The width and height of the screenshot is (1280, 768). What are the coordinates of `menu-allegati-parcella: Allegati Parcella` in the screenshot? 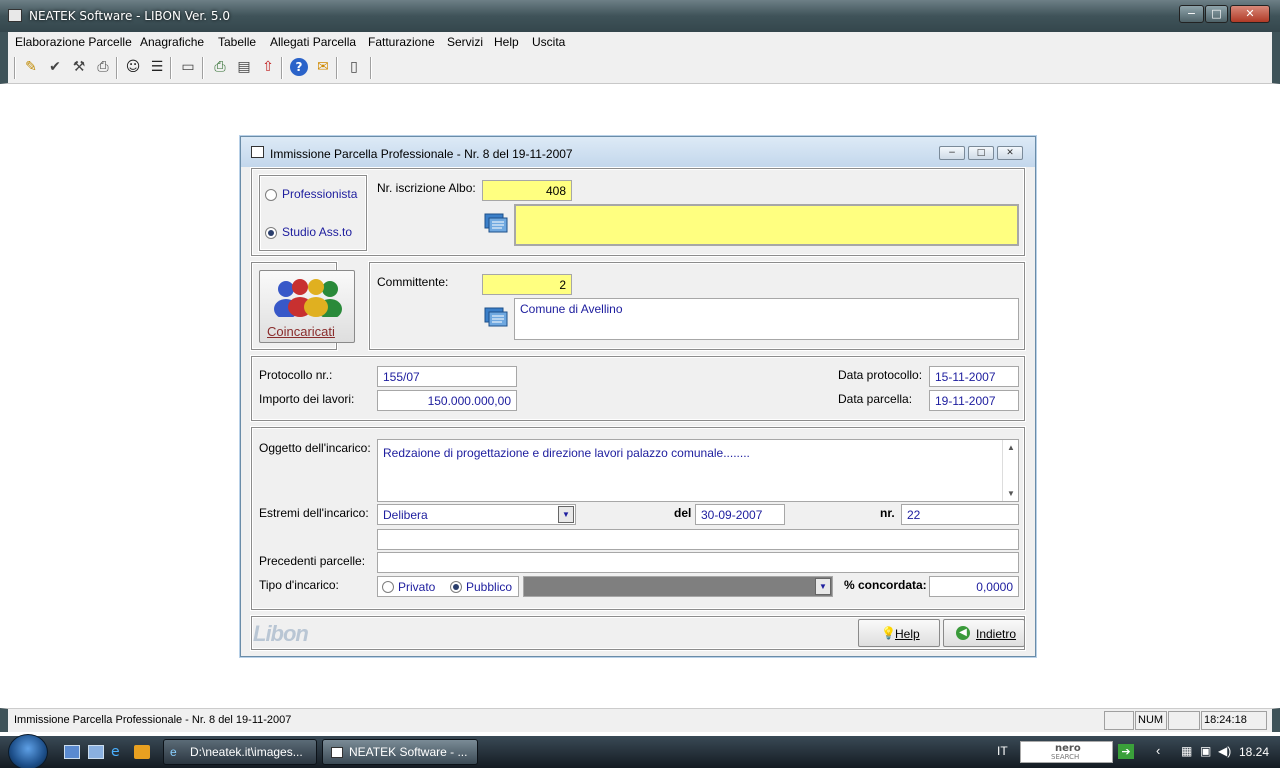 It's located at (313, 42).